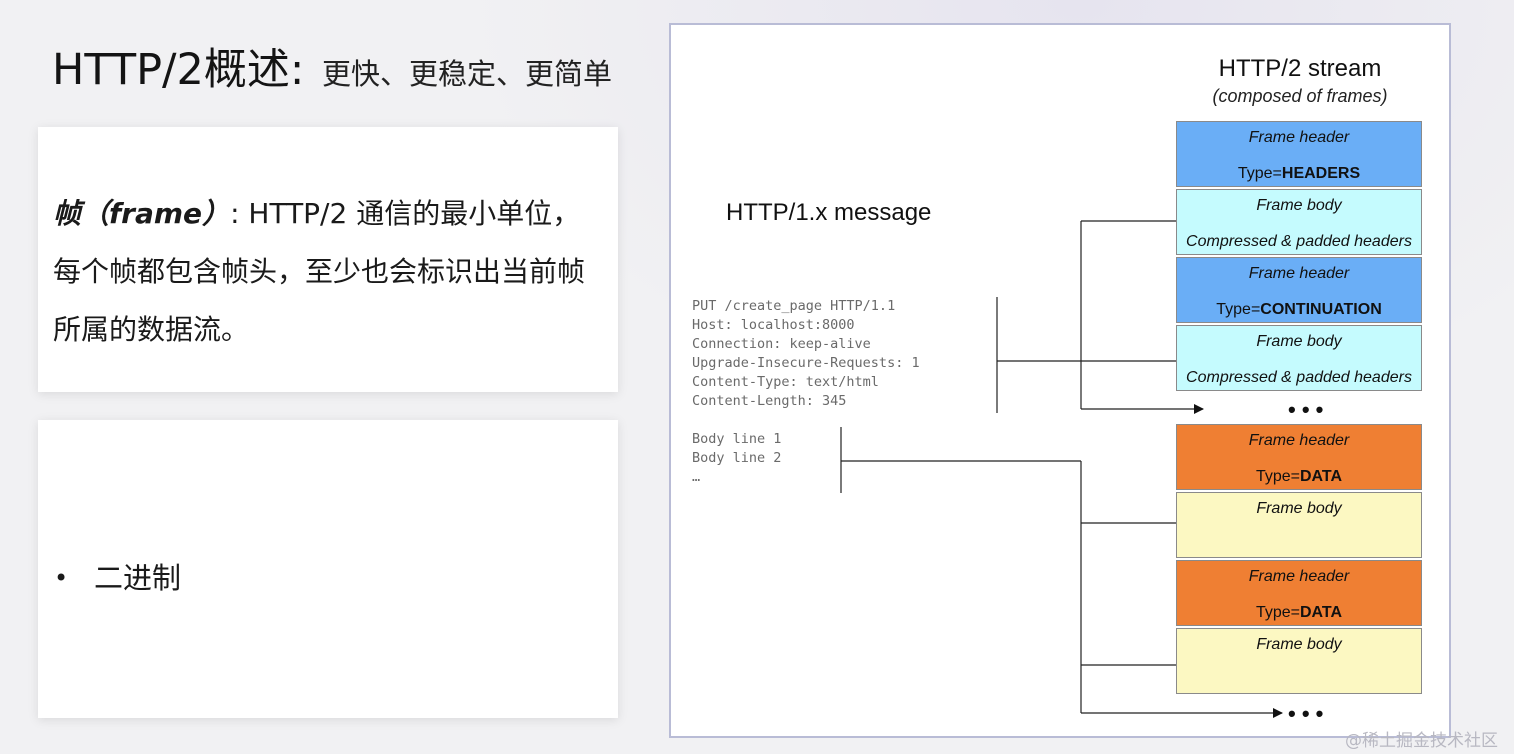  Describe the element at coordinates (142, 213) in the screenshot. I see `frame-term: 帧（frame）` at that location.